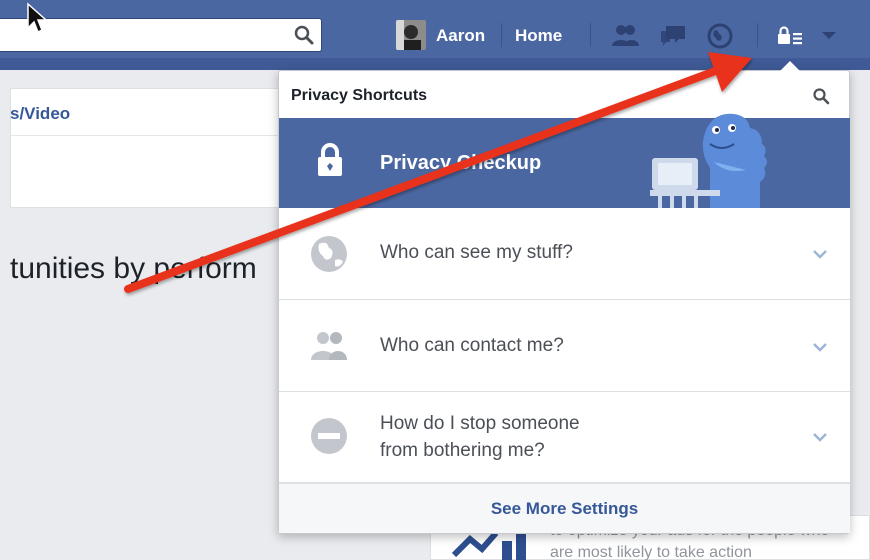  What do you see at coordinates (40, 114) in the screenshot?
I see `photo-video-tab: s/Video` at bounding box center [40, 114].